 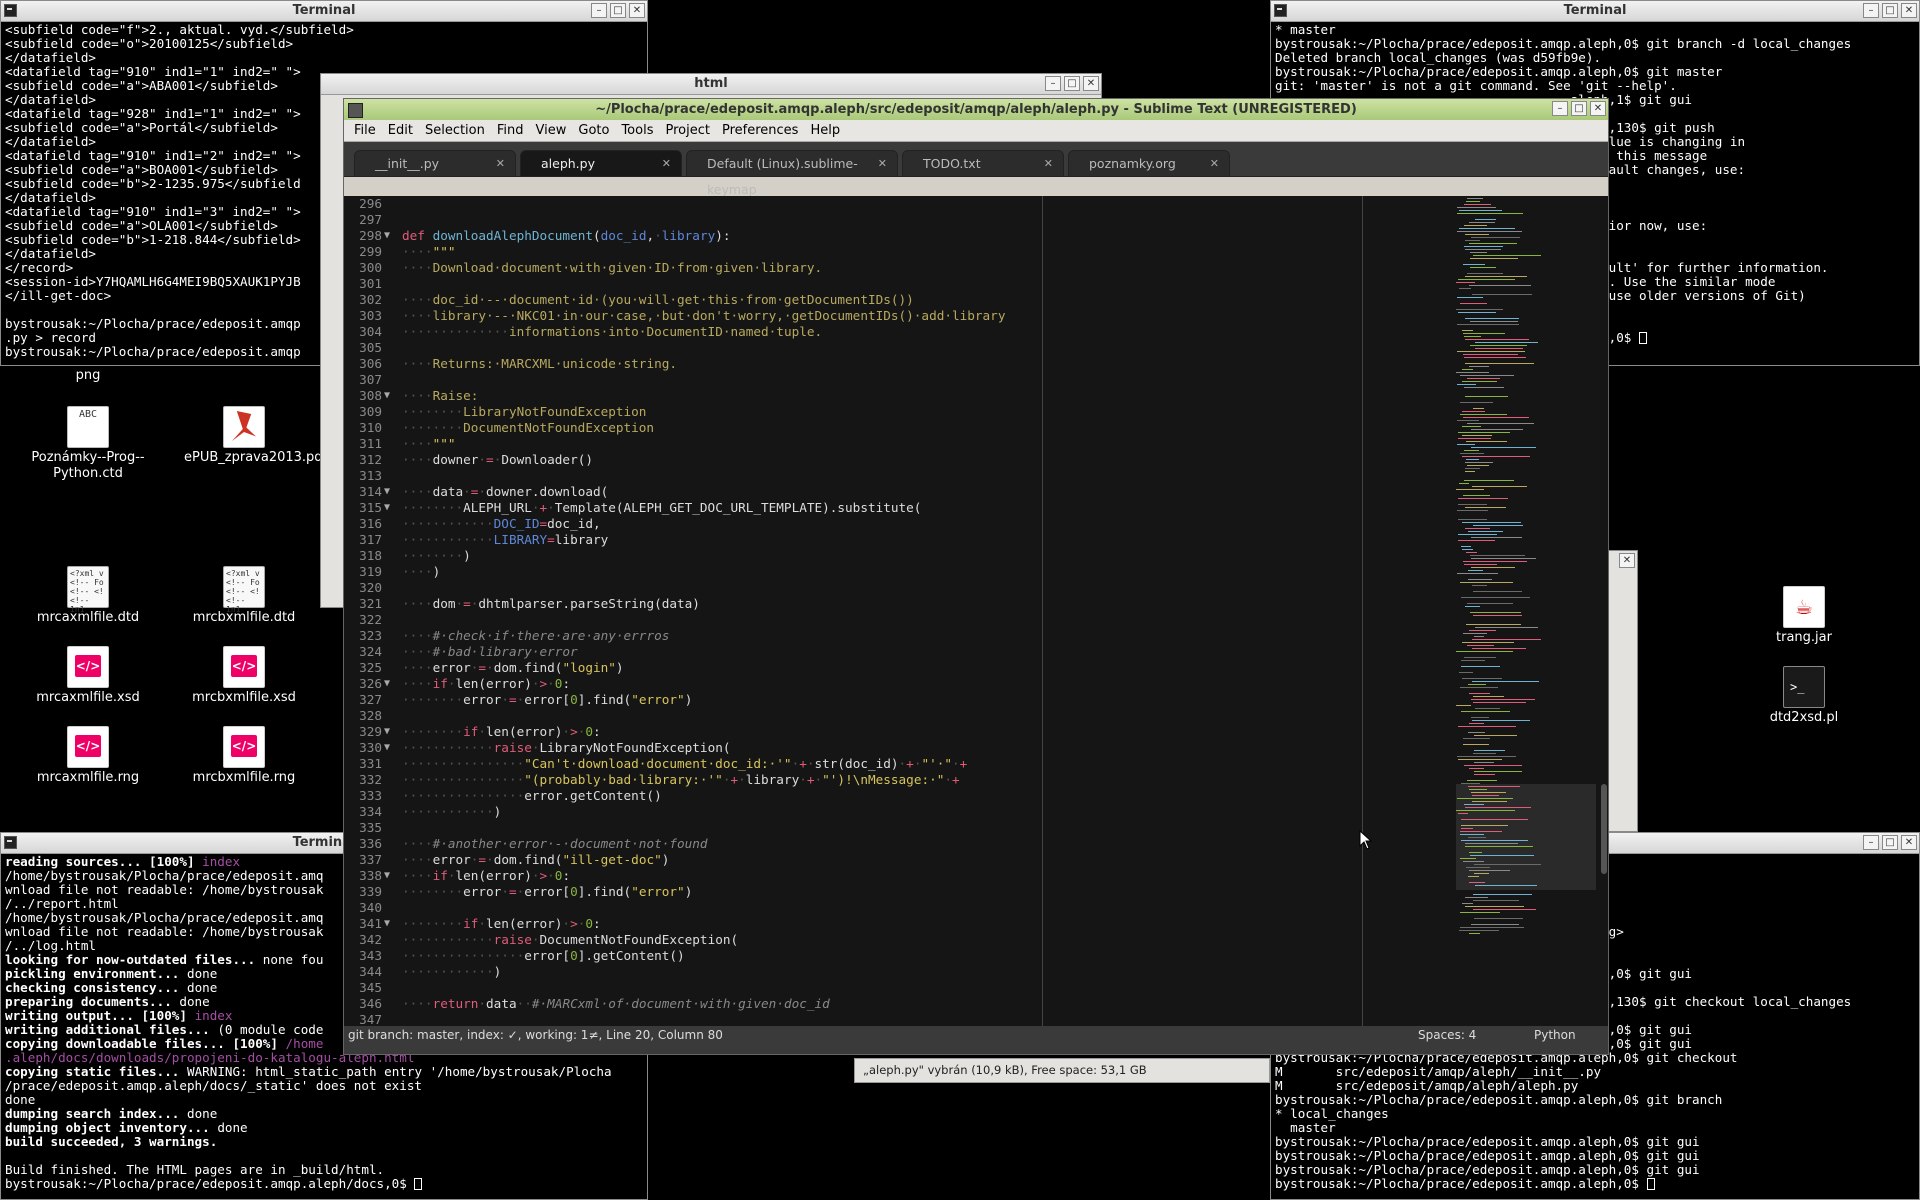 I want to click on desktop-icon-mrcb-xsd: mrcbxmlfile.xsd, so click(x=244, y=676).